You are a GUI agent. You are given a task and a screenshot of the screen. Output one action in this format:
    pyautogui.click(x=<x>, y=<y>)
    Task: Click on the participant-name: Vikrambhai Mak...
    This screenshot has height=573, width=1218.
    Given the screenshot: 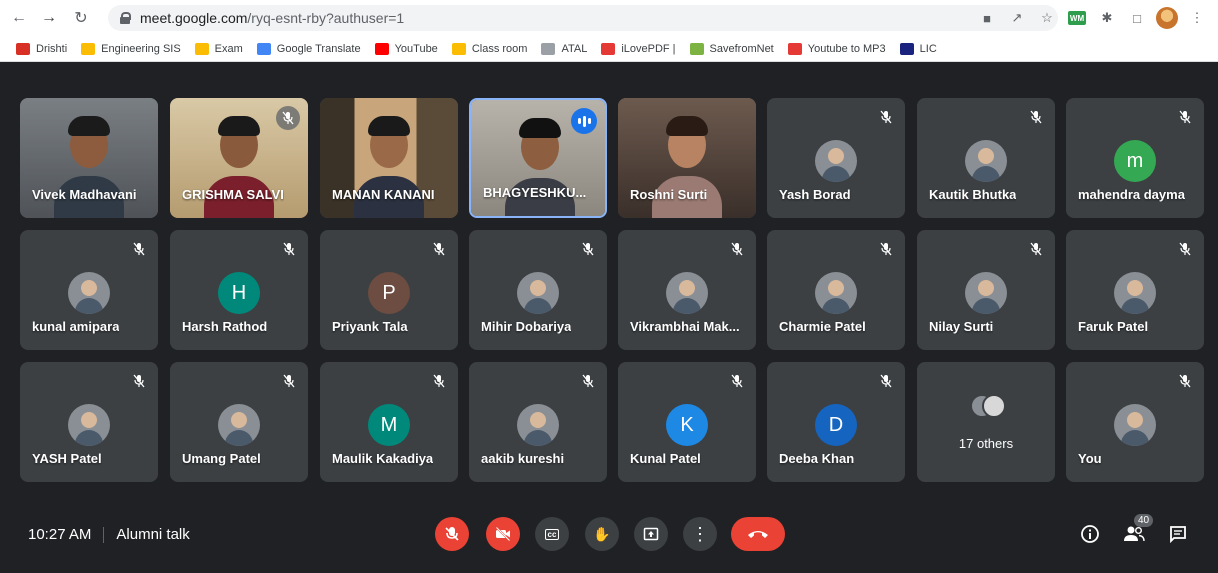 What is the action you would take?
    pyautogui.click(x=685, y=326)
    